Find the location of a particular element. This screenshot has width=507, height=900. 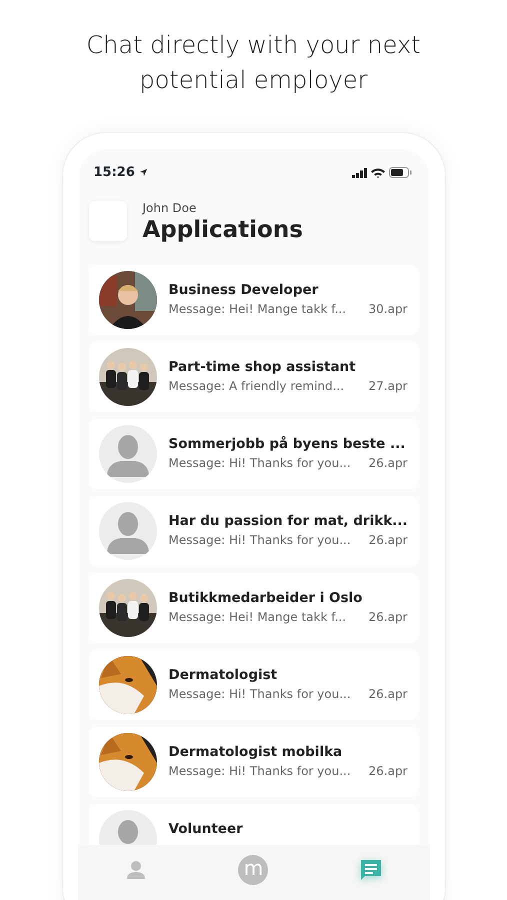

message-date: 27.apr is located at coordinates (388, 386).